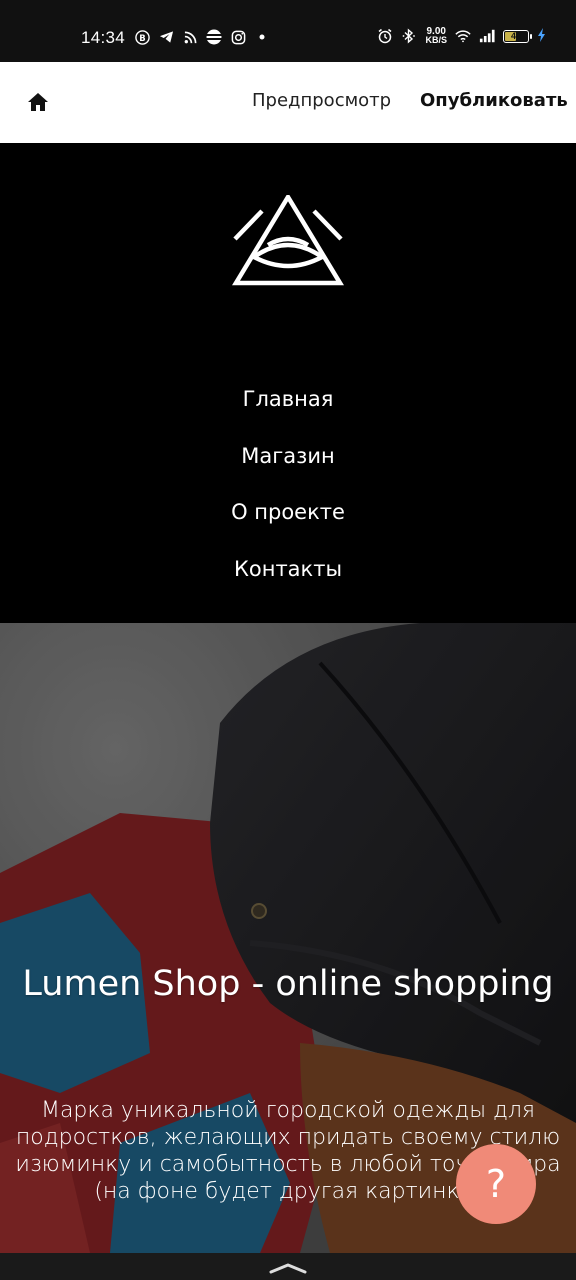 This screenshot has height=1280, width=576. Describe the element at coordinates (409, 36) in the screenshot. I see `bluetooth-icon` at that location.